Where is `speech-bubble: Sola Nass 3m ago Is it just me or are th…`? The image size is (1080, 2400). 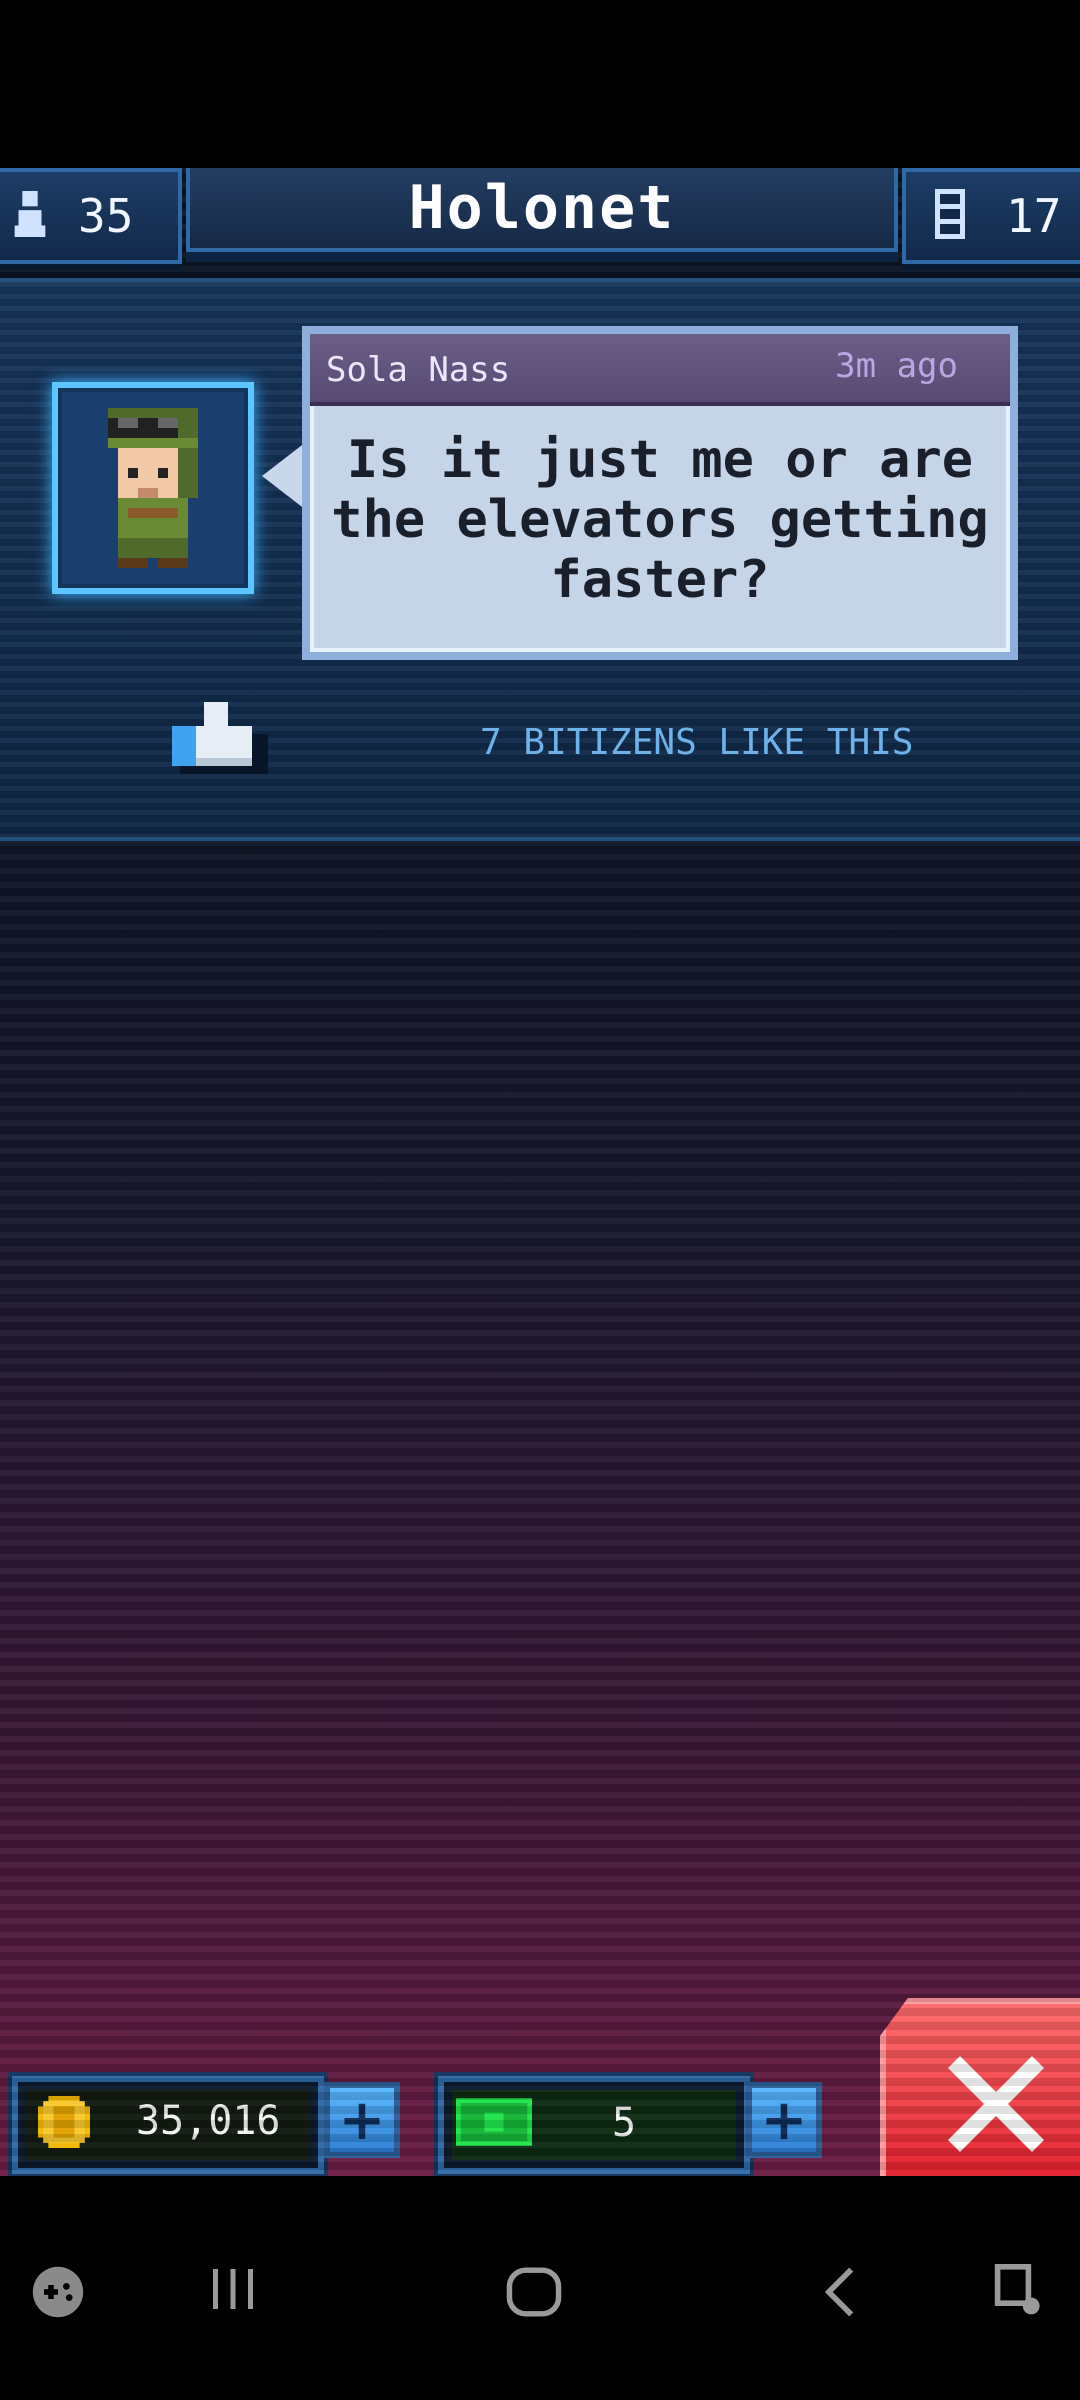
speech-bubble: Sola Nass 3m ago Is it just me or are th… is located at coordinates (660, 493).